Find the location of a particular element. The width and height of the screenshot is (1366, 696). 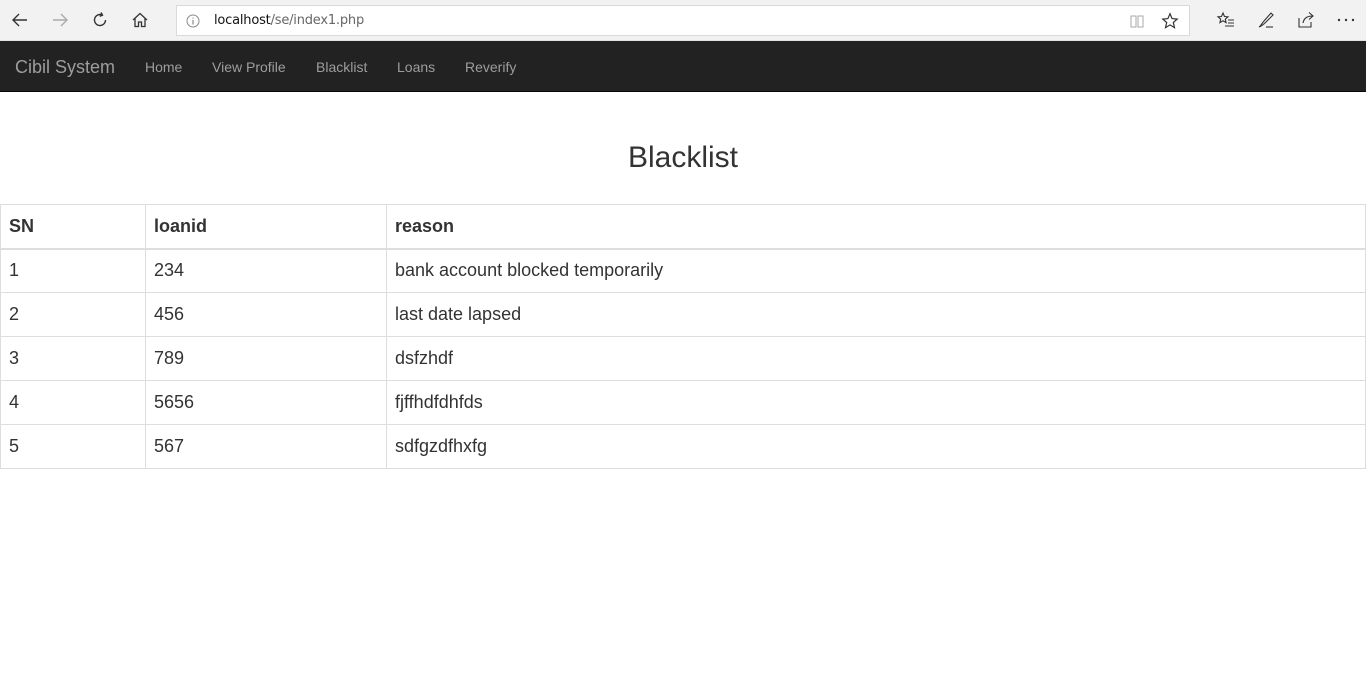

cell-loanid: 456 is located at coordinates (266, 314).